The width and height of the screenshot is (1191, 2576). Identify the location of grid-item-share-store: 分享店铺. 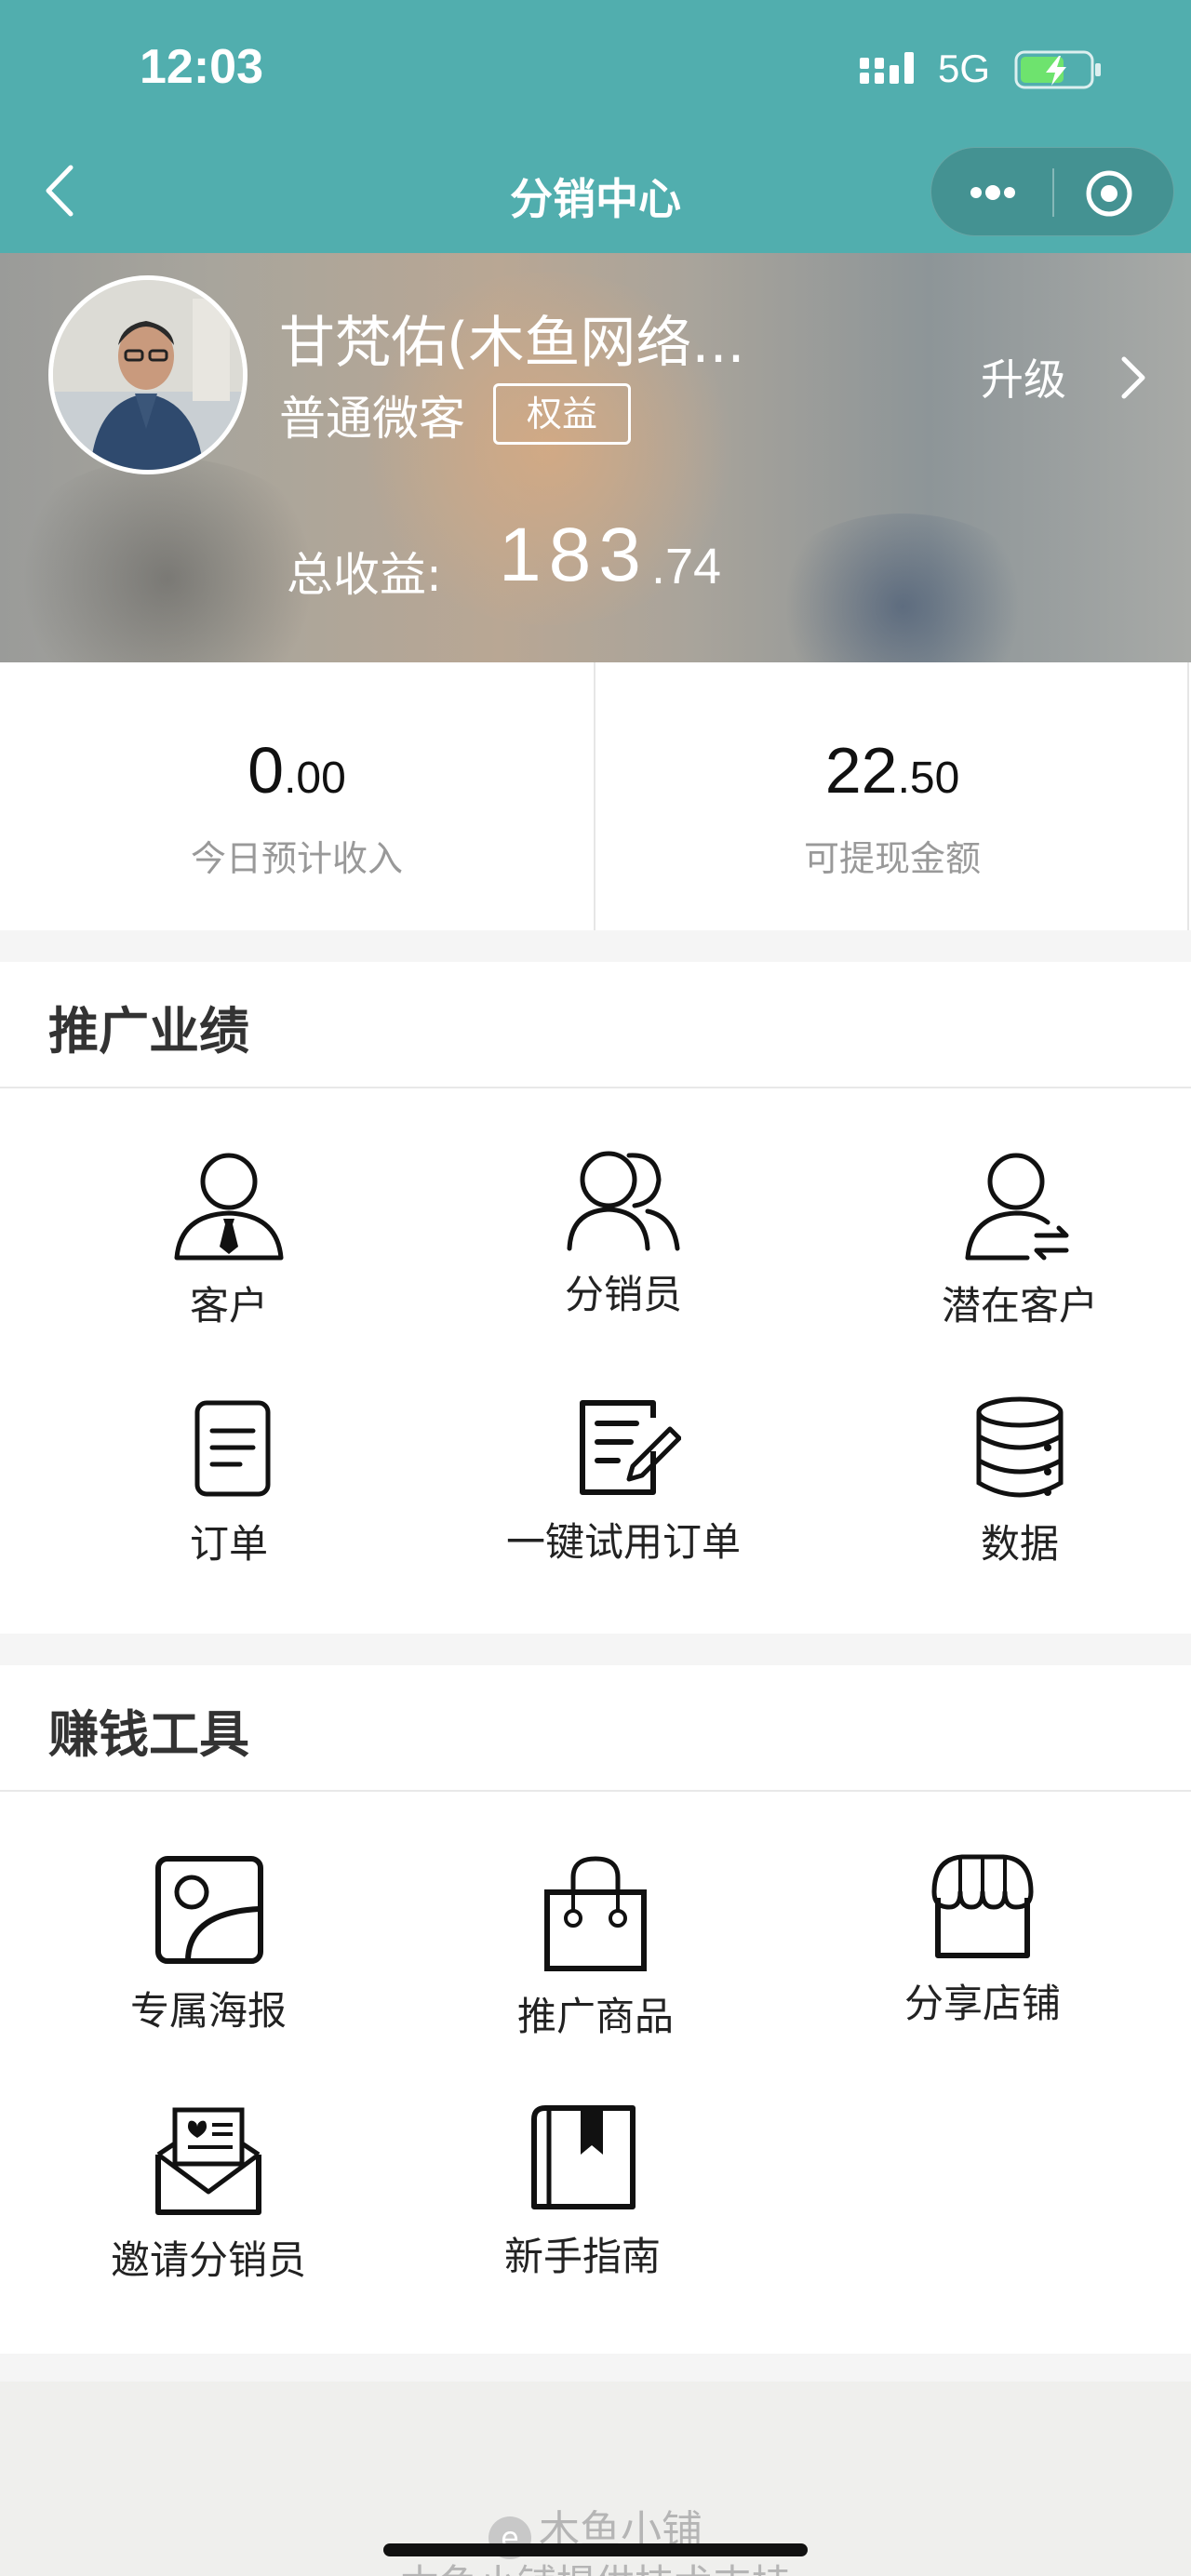
(982, 1940).